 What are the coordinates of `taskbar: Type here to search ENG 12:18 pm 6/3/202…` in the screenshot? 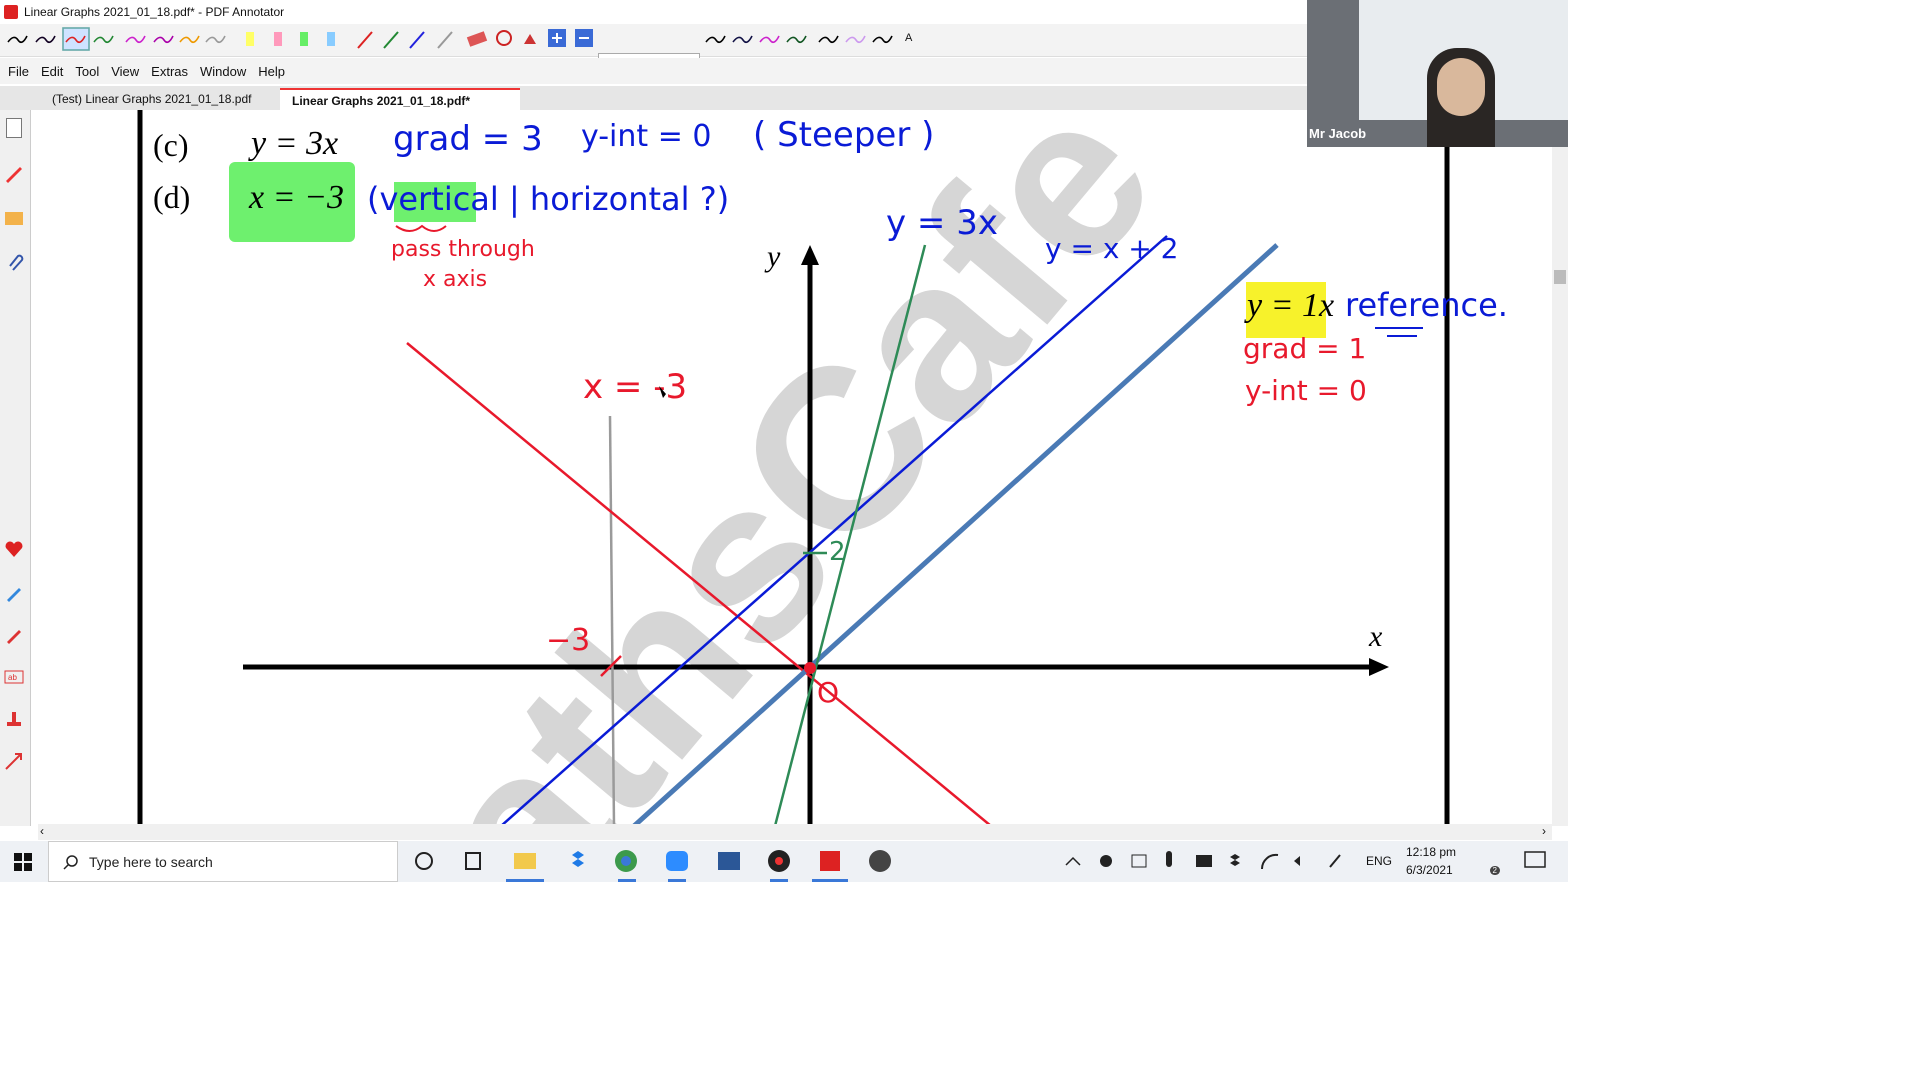 It's located at (784, 861).